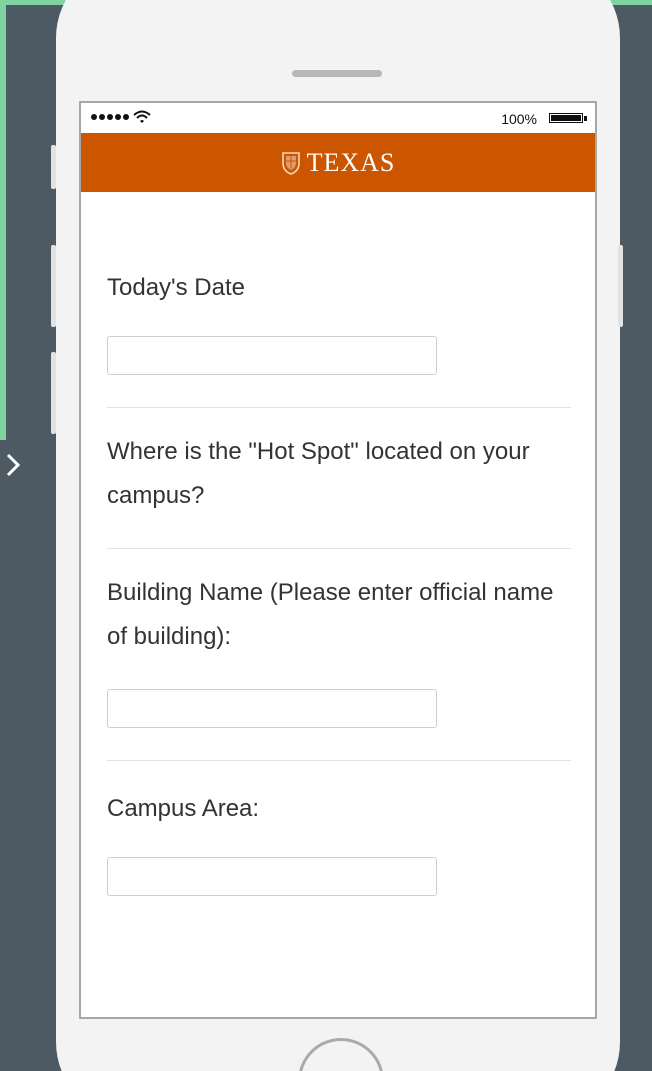  Describe the element at coordinates (53, 167) in the screenshot. I see `mute-switch` at that location.